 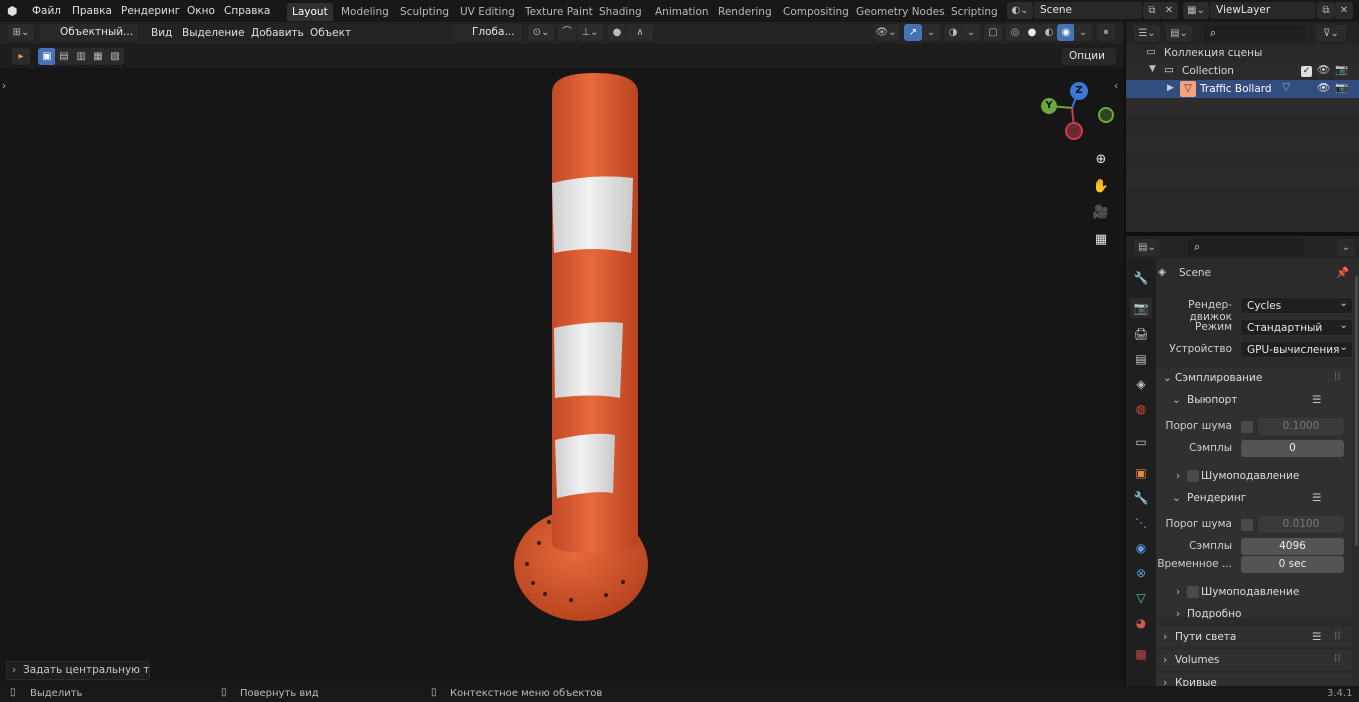 I want to click on scene-tab-icon: ◈, so click(x=1141, y=384).